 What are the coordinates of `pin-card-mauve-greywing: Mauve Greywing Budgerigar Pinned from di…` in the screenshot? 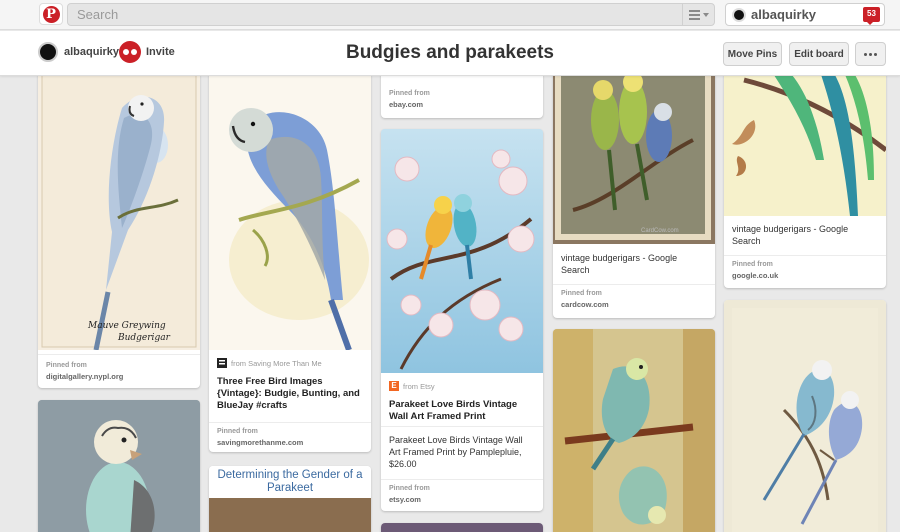 It's located at (119, 224).